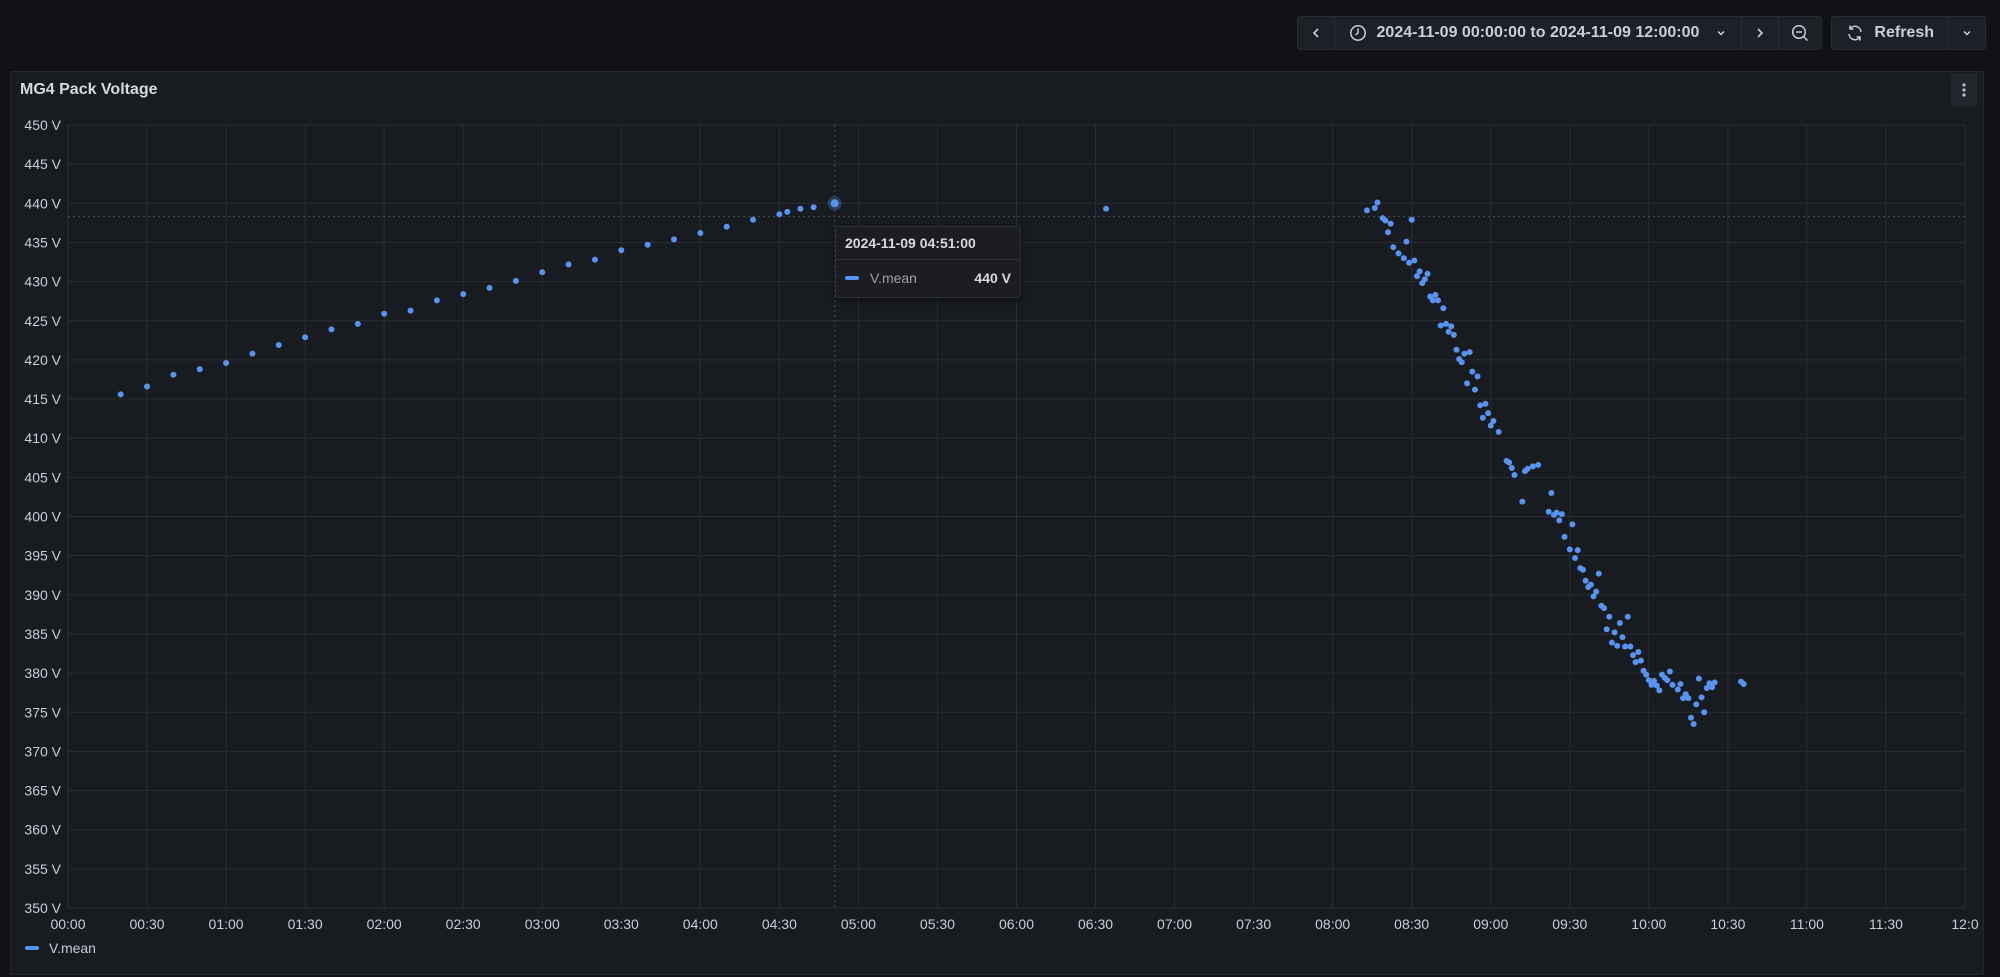 The height and width of the screenshot is (977, 2000). What do you see at coordinates (1357, 33) in the screenshot?
I see `clock-icon` at bounding box center [1357, 33].